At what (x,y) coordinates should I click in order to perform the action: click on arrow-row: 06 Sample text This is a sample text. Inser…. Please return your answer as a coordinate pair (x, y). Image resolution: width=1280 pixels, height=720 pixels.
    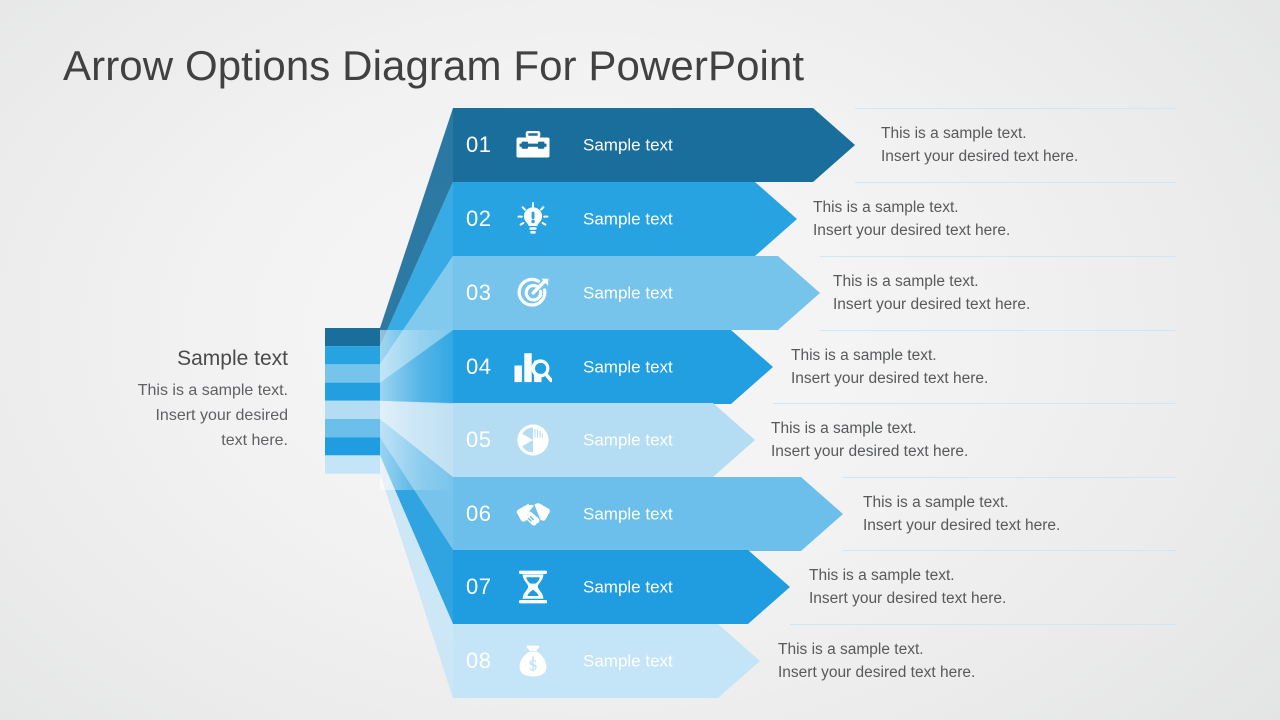
    Looking at the image, I should click on (640, 514).